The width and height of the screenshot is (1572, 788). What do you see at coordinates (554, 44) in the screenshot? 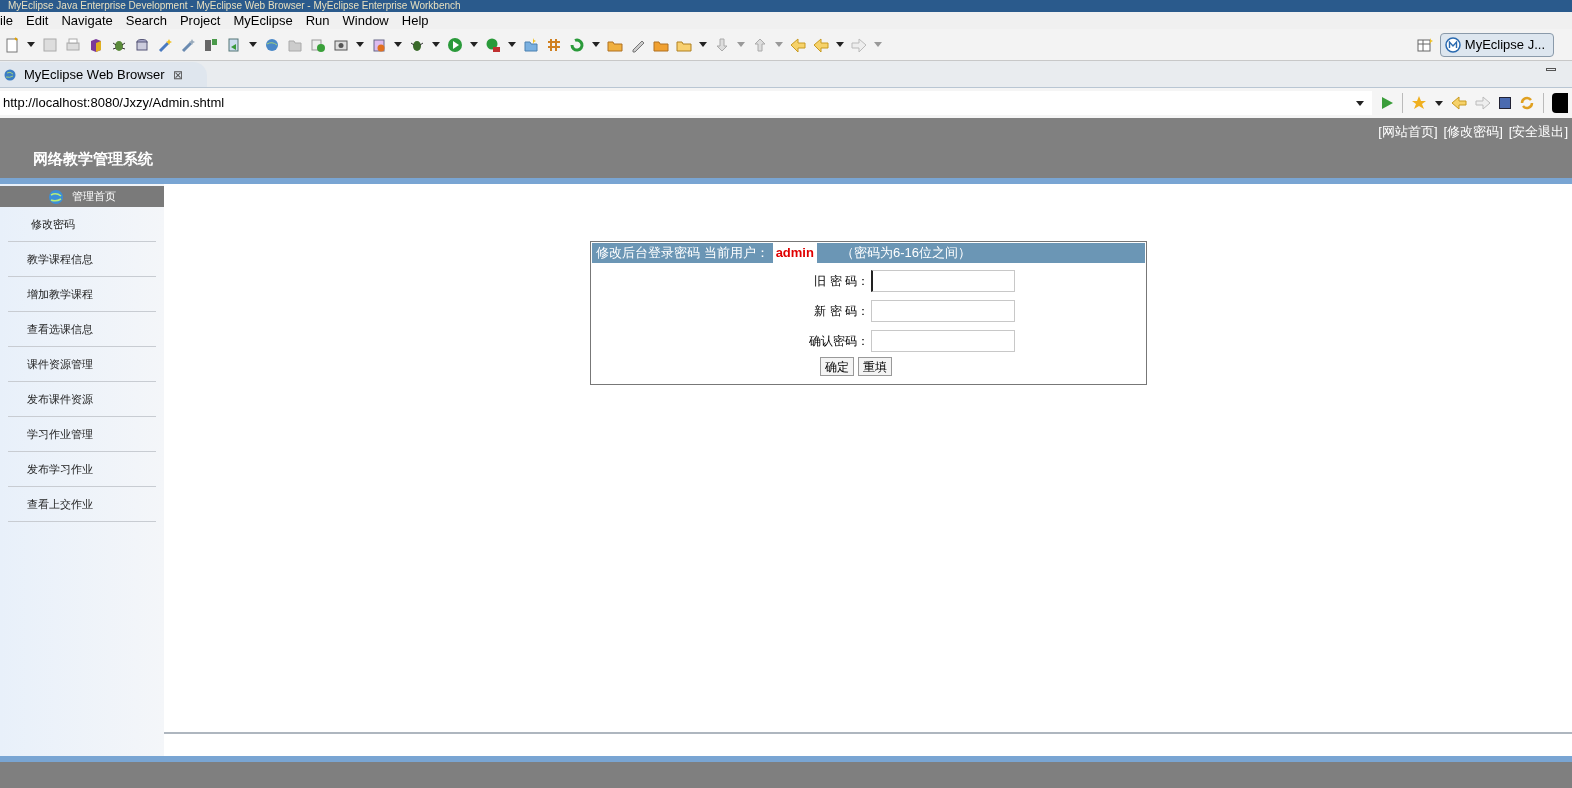
I see `grid-icon` at bounding box center [554, 44].